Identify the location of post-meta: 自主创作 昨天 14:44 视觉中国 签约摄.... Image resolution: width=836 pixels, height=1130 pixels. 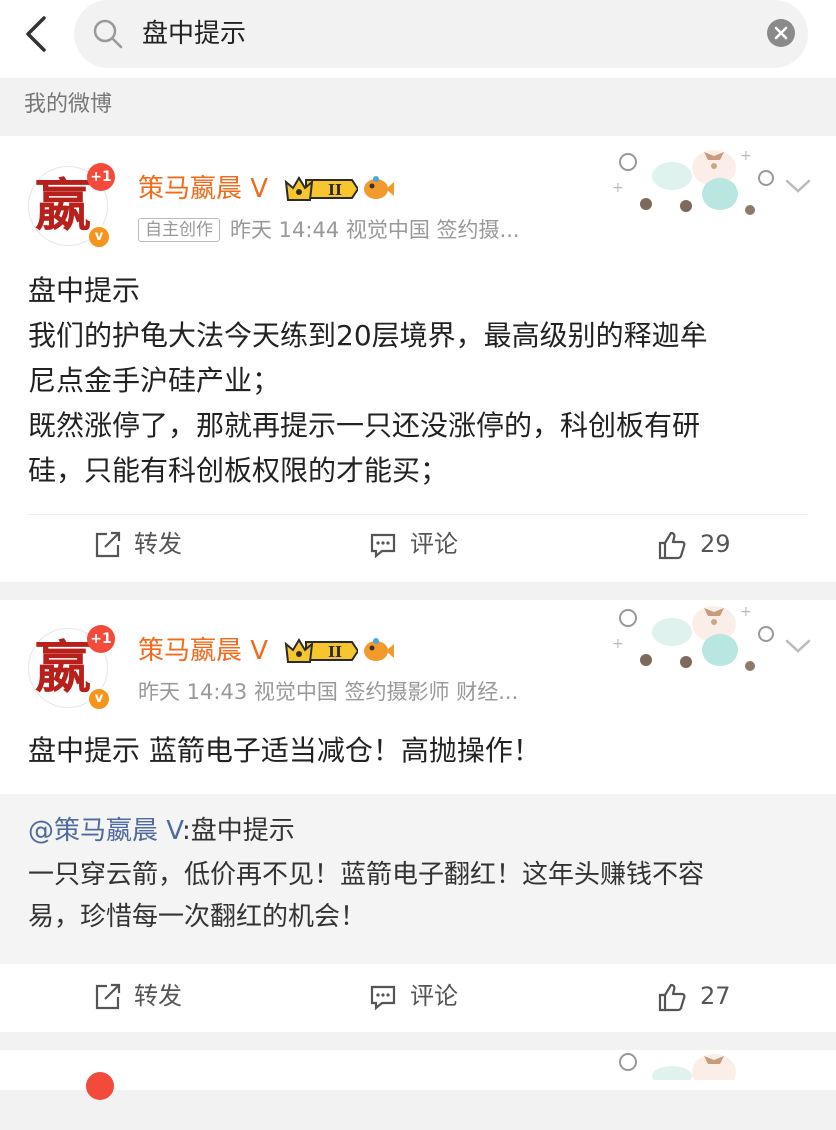
(329, 230).